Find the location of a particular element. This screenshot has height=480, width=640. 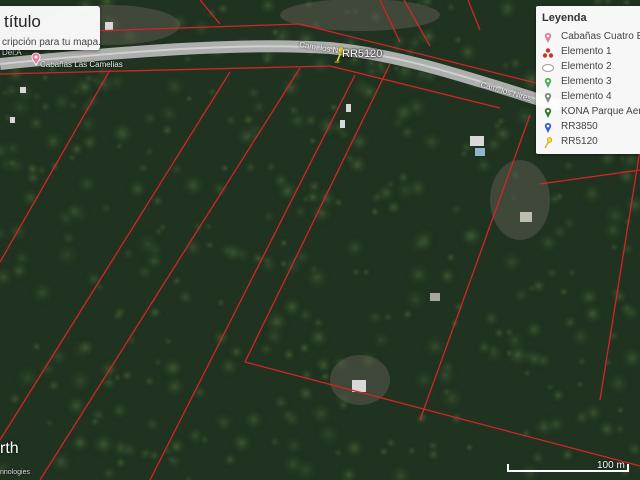

earth-watermark: rth is located at coordinates (9, 448).